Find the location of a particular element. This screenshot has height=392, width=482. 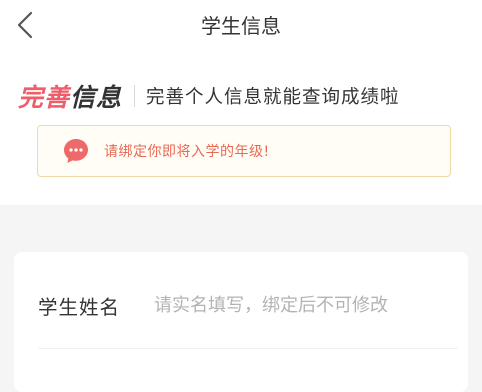

brand-title-part1: 完善 is located at coordinates (44, 97).